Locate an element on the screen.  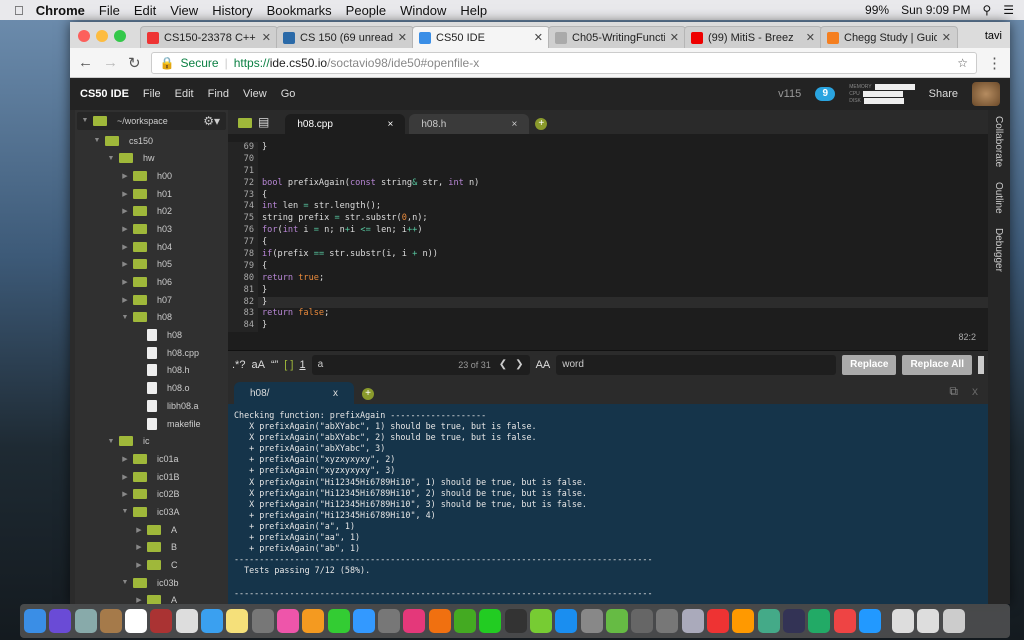
ide-menu-find: Find is located at coordinates (218, 94).